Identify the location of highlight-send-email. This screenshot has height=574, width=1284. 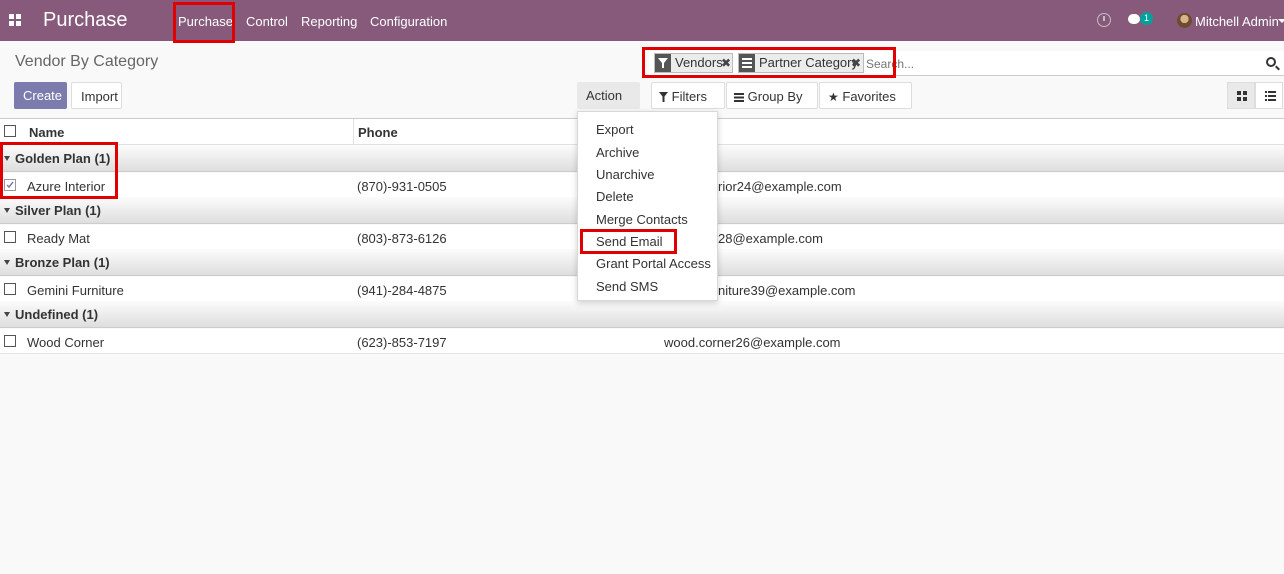
(628, 241).